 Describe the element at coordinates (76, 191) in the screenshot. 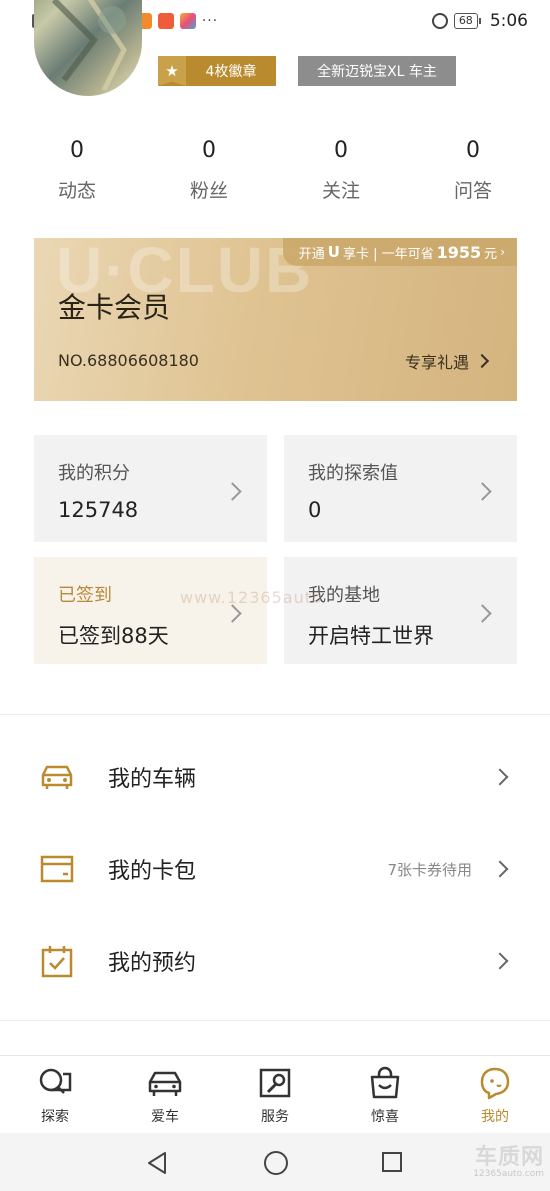

I see `stat-label: 动态` at that location.